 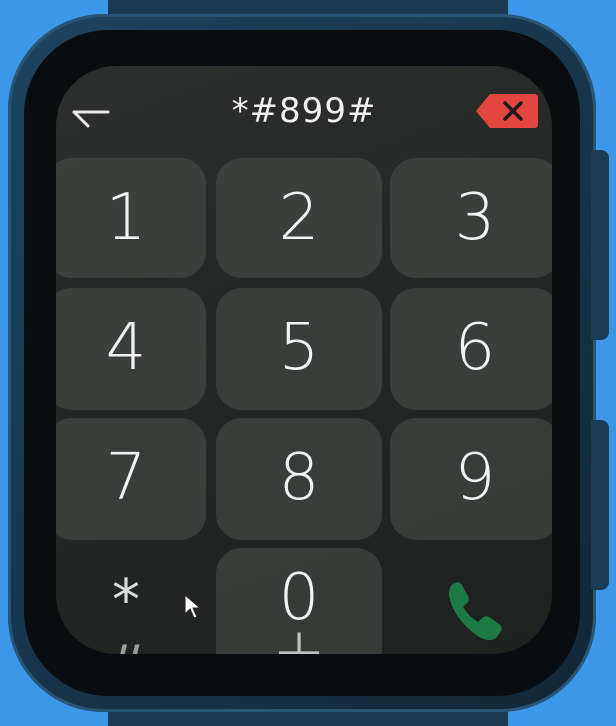 I want to click on key-4: 4, so click(x=131, y=349).